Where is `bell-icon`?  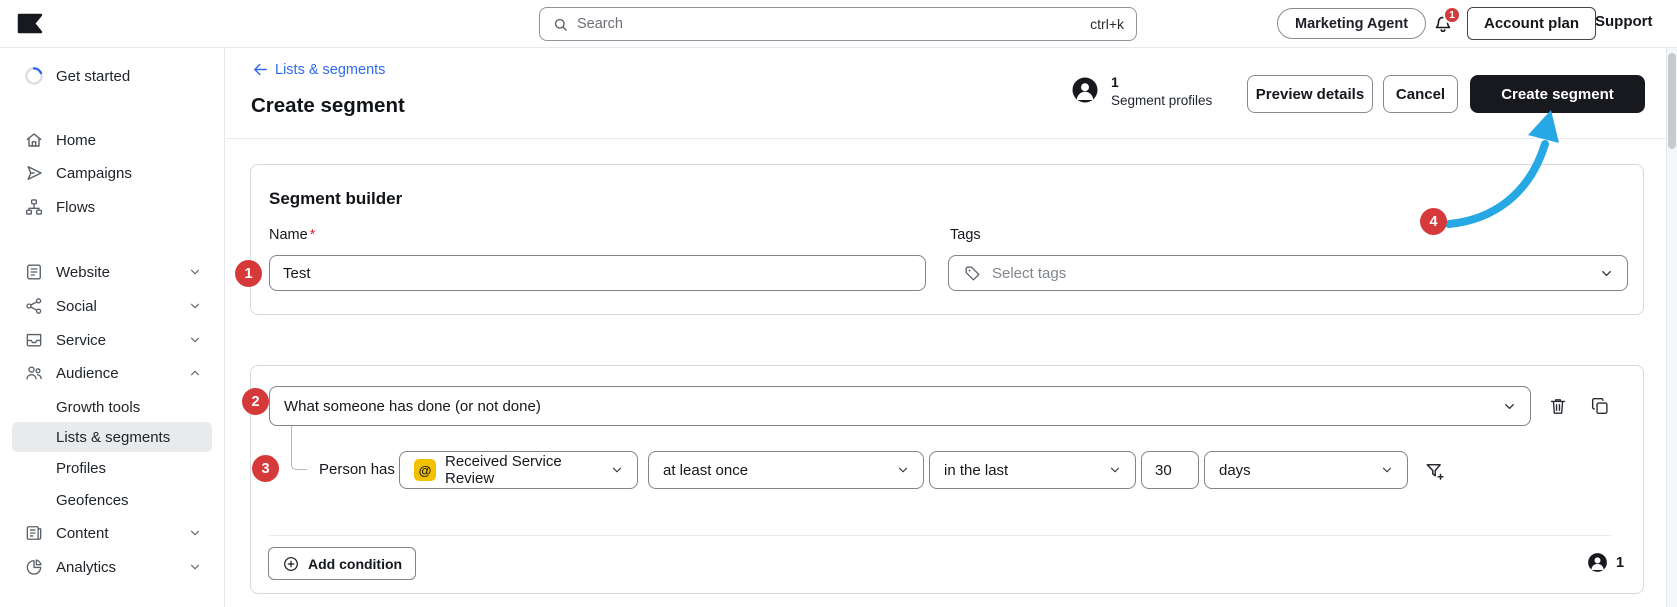
bell-icon is located at coordinates (1443, 27).